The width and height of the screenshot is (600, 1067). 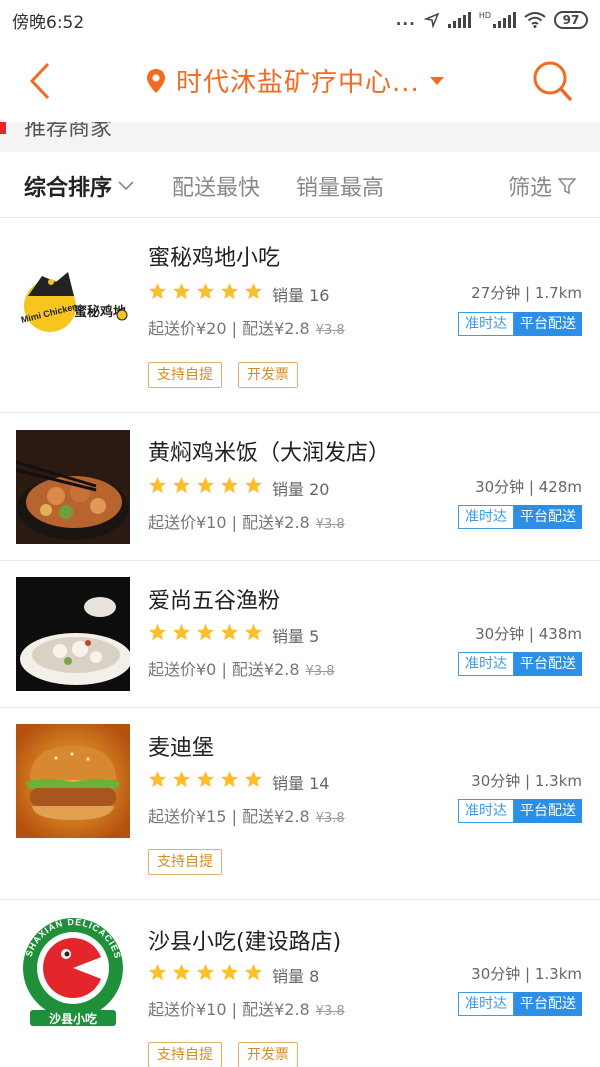 What do you see at coordinates (340, 186) in the screenshot?
I see `sort-sales-tab: 销量最高` at bounding box center [340, 186].